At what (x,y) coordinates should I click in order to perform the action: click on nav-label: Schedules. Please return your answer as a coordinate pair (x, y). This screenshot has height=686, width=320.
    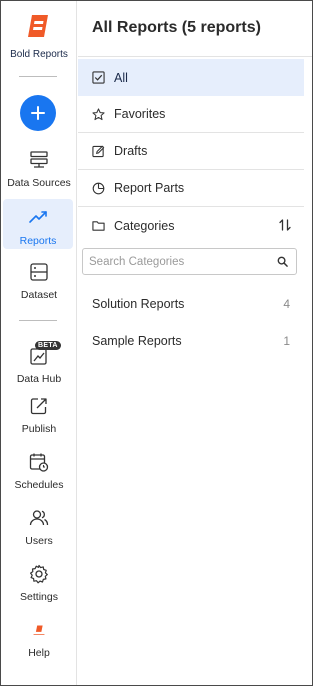
    Looking at the image, I should click on (39, 485).